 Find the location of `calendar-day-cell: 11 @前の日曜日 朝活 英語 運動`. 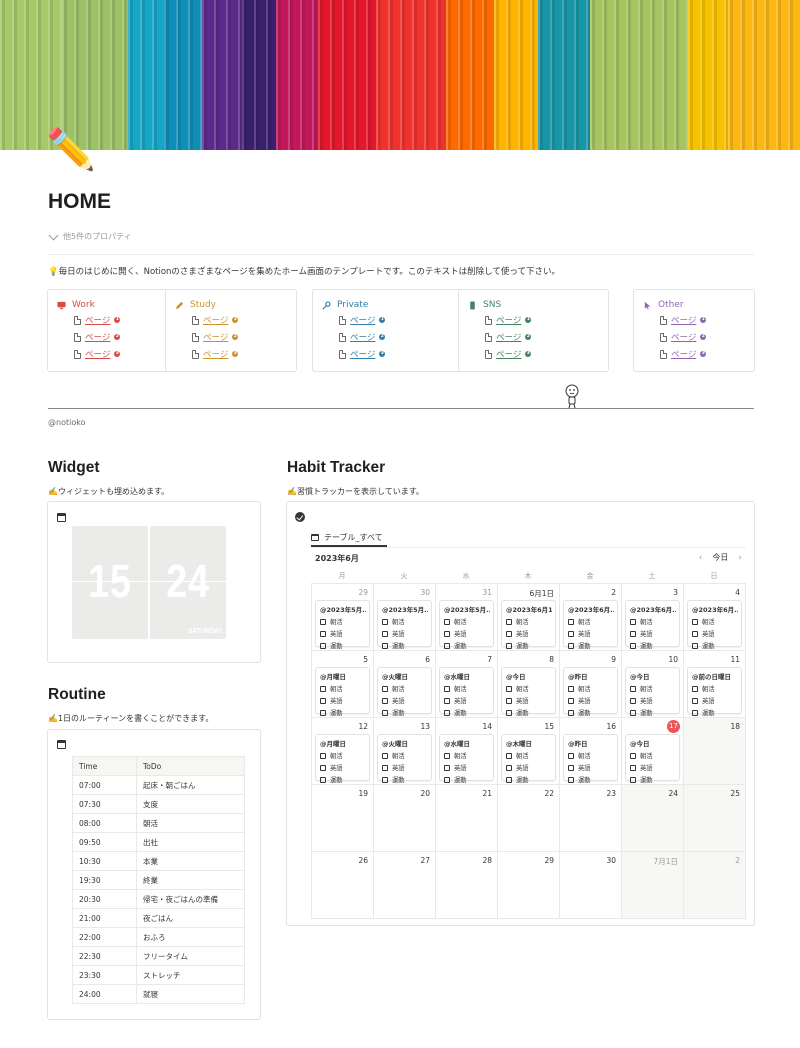

calendar-day-cell: 11 @前の日曜日 朝活 英語 運動 is located at coordinates (715, 684).